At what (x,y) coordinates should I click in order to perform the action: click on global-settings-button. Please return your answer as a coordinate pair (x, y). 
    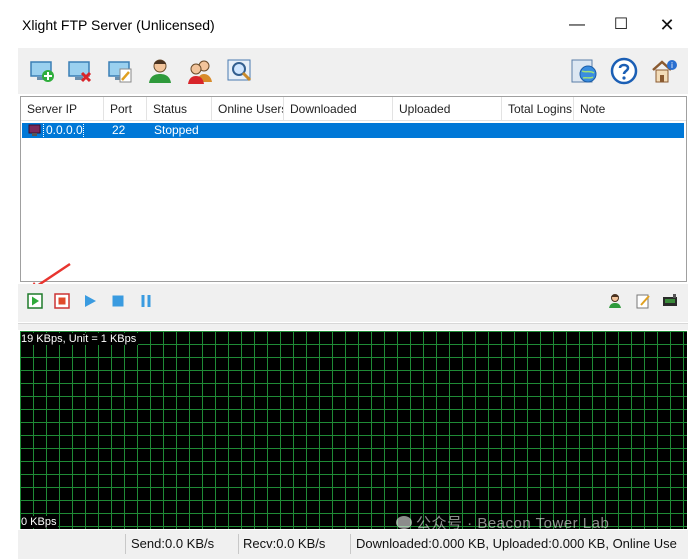
    Looking at the image, I should click on (584, 71).